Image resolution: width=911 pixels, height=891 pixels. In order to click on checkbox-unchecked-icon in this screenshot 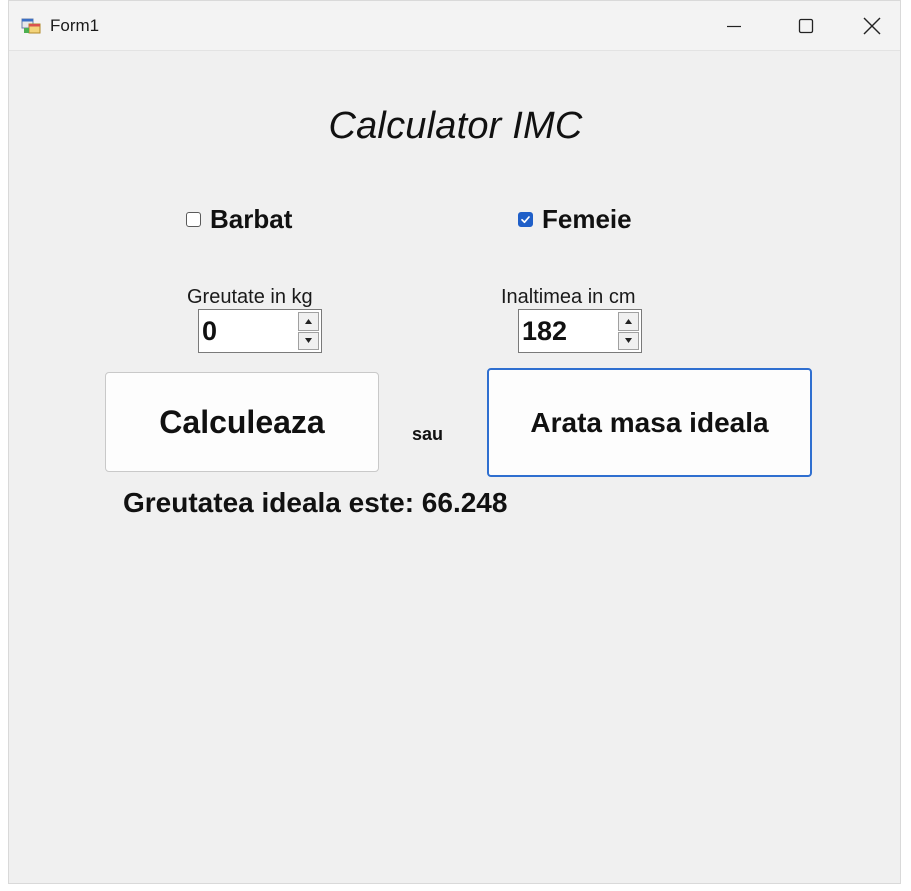, I will do `click(193, 219)`.